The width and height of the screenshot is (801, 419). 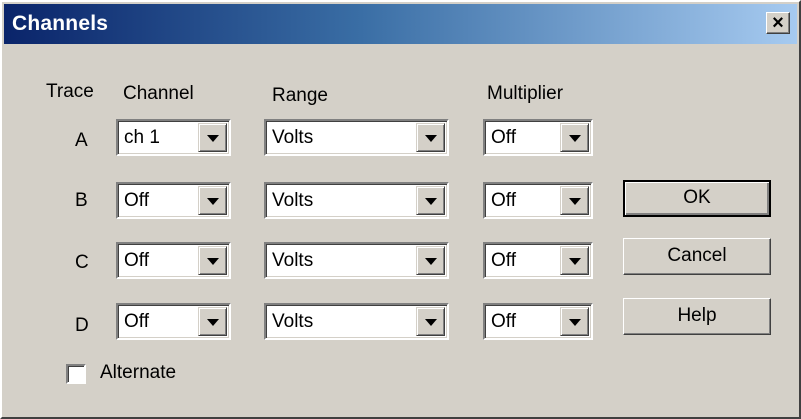 I want to click on ok-button: OK, so click(x=697, y=198).